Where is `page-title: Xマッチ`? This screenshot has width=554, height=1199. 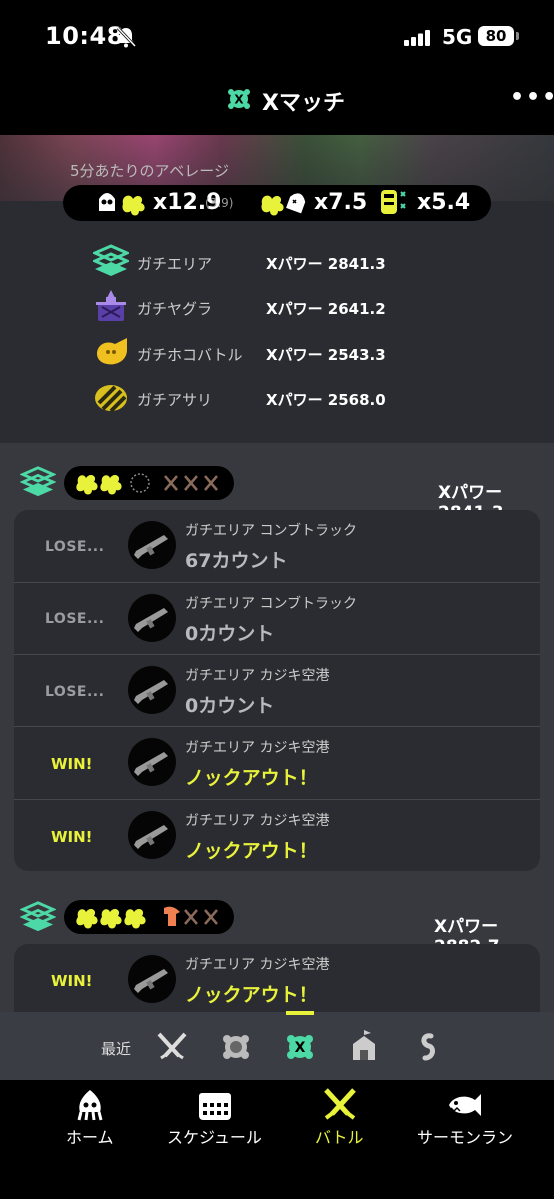
page-title: Xマッチ is located at coordinates (303, 103).